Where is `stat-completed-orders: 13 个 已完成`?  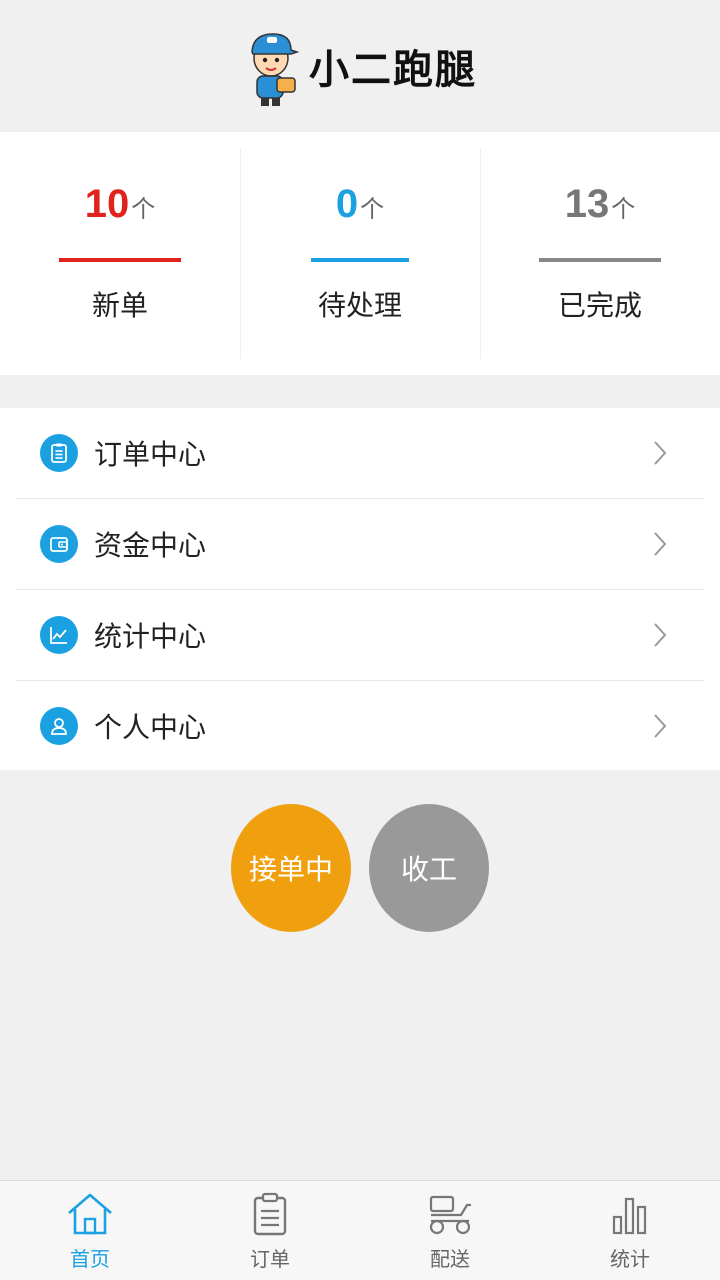
stat-completed-orders: 13 个 已完成 is located at coordinates (600, 253).